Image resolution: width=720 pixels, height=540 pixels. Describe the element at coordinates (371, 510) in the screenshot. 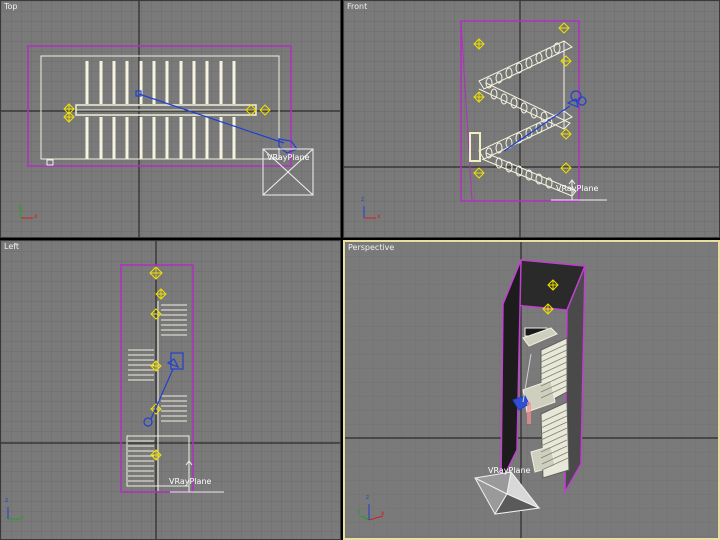

I see `axis-gizmo: x y z` at that location.